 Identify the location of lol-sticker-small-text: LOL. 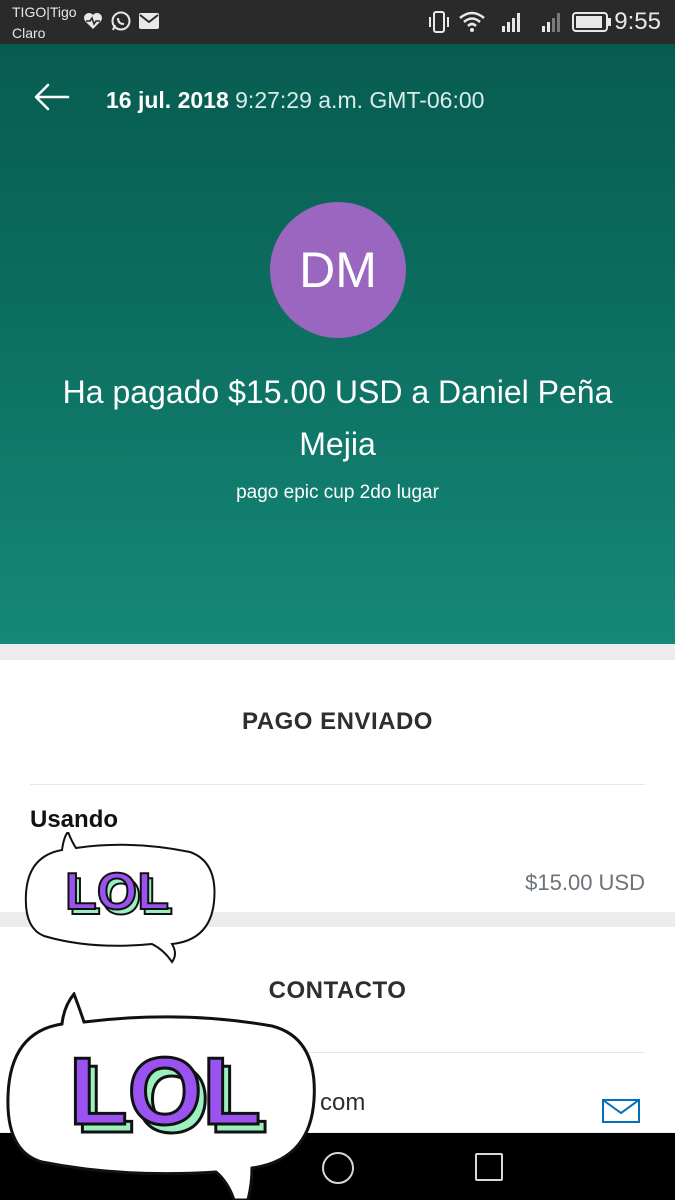
(117, 892).